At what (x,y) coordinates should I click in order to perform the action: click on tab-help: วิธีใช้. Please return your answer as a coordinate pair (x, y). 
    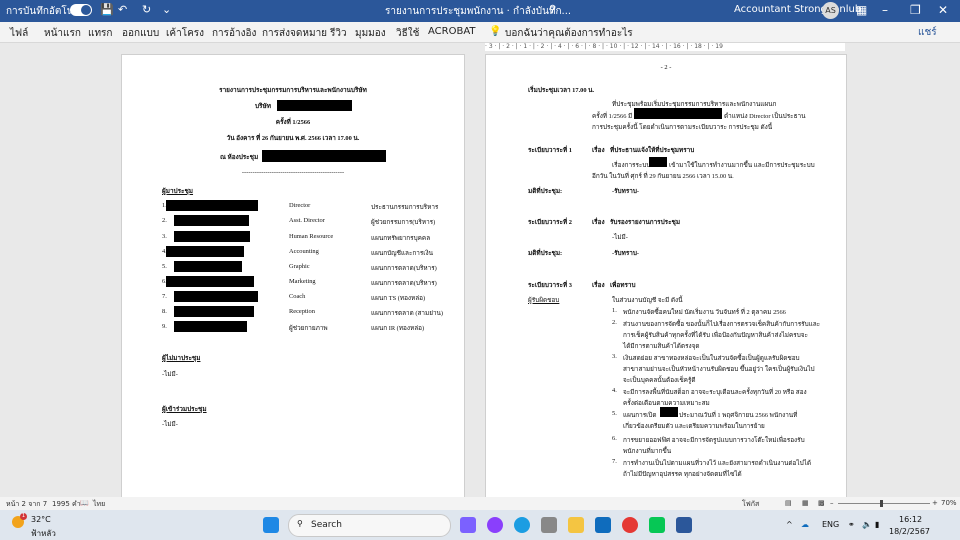
    Looking at the image, I should click on (407, 33).